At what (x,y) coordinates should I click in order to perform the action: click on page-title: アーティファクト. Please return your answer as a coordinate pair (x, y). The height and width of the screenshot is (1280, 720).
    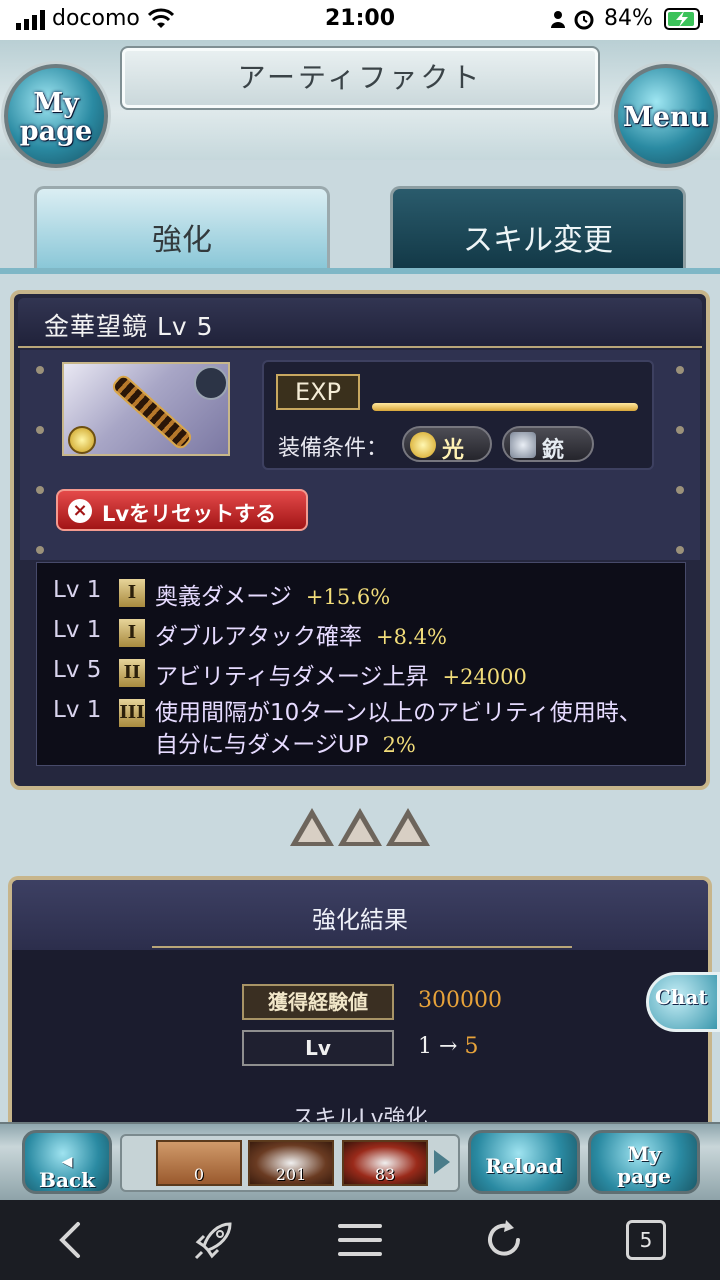
    Looking at the image, I should click on (360, 77).